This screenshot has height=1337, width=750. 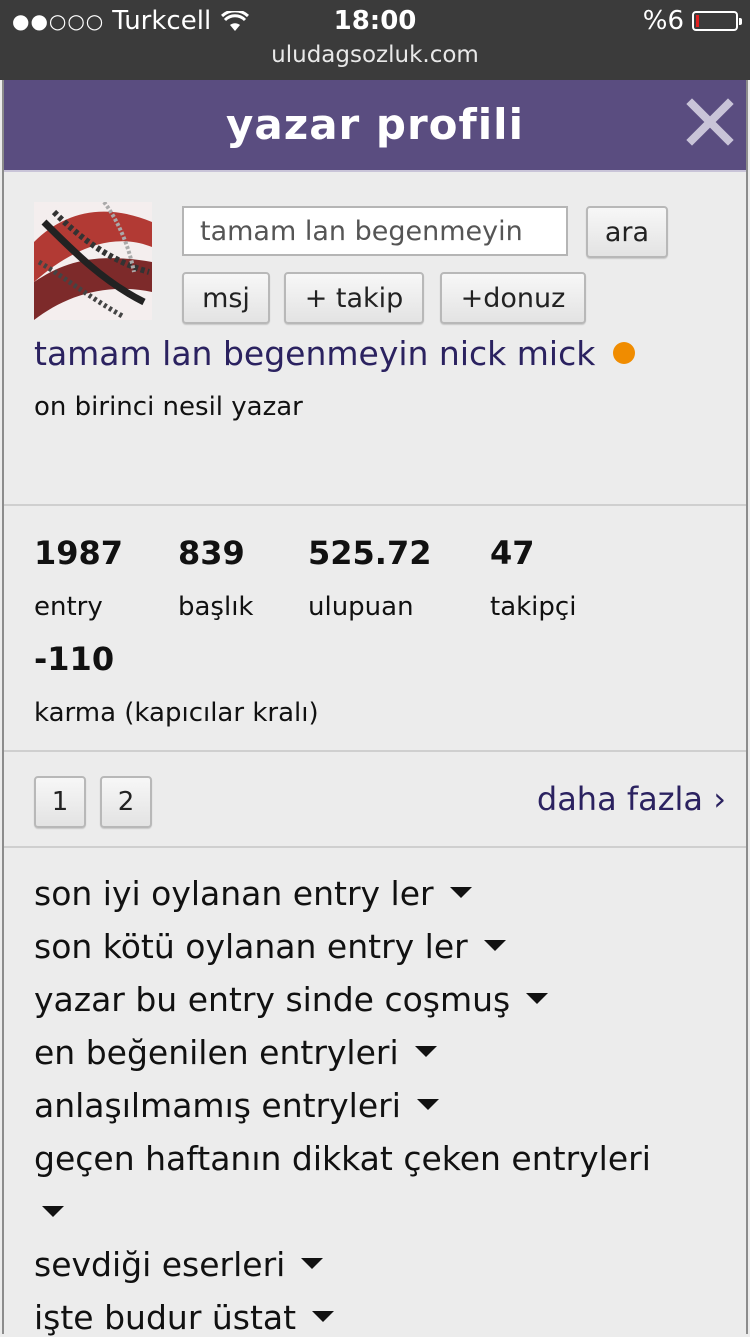 I want to click on ulupuan-label: ulupuan, so click(x=361, y=607).